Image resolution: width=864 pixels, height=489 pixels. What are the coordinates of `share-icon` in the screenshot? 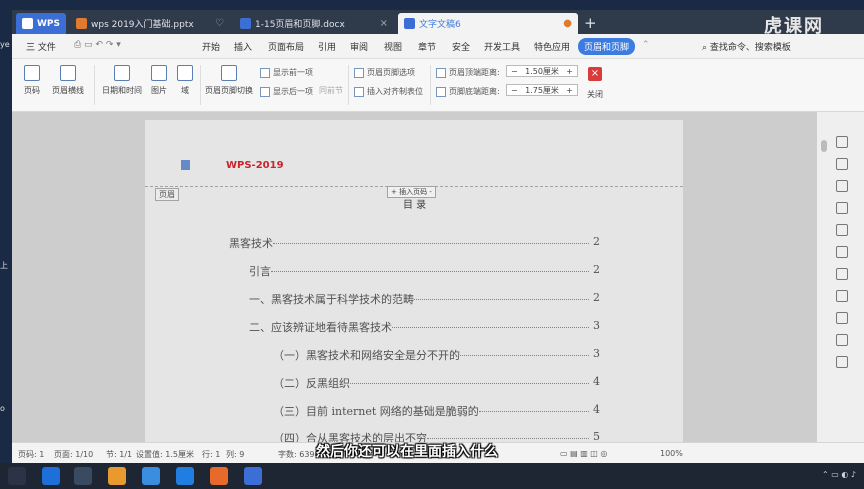 It's located at (842, 252).